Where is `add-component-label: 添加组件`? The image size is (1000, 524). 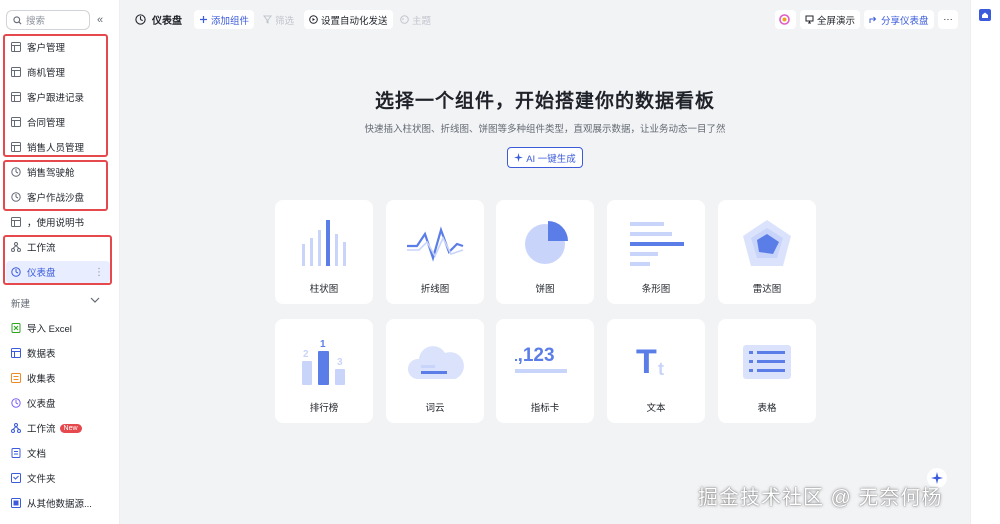
add-component-label: 添加组件 is located at coordinates (230, 21).